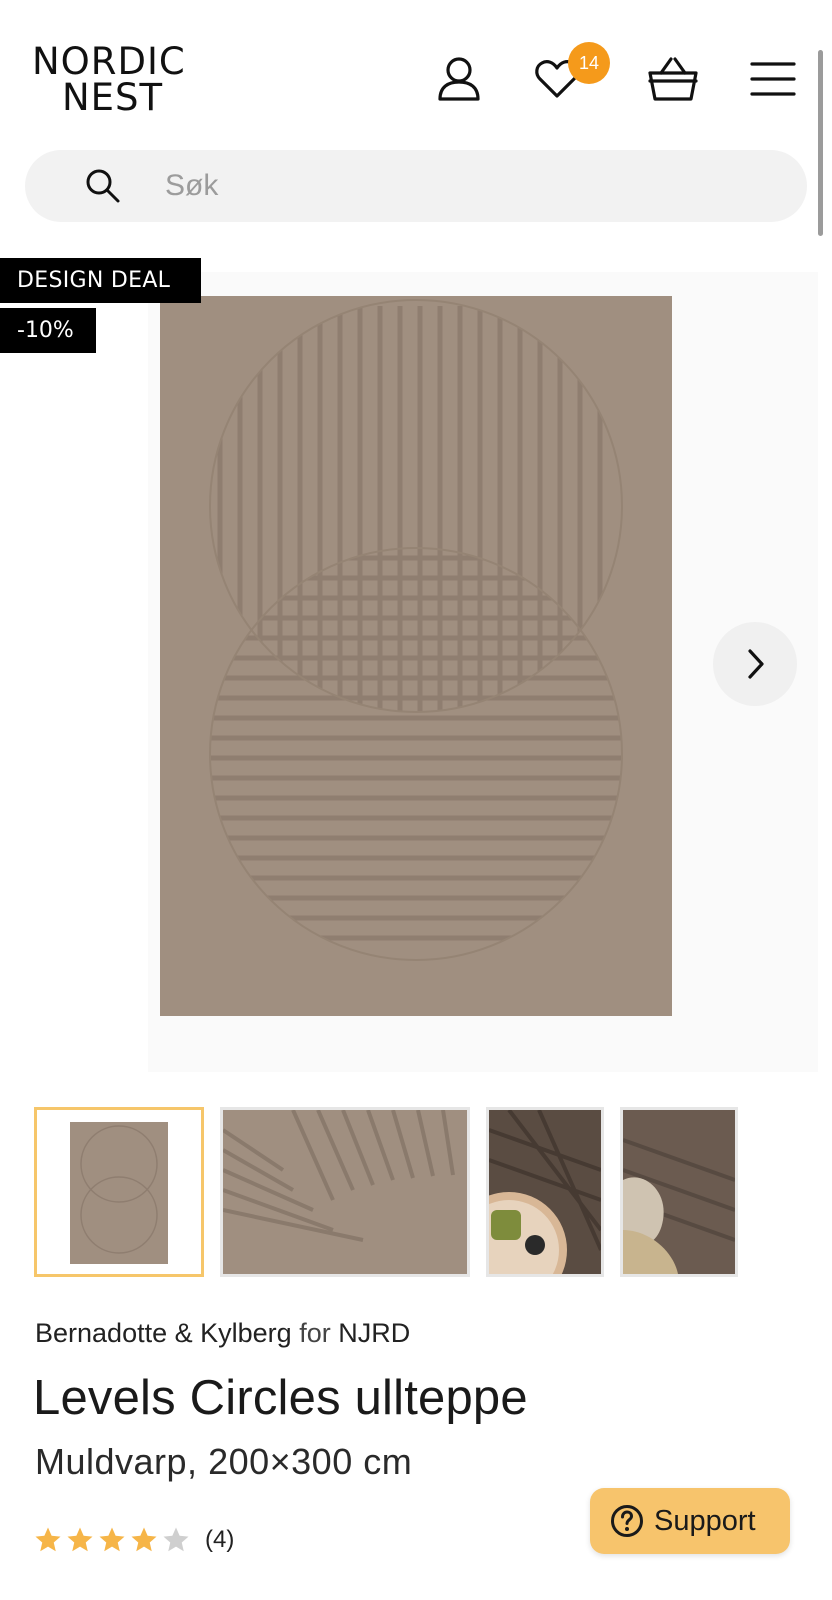  I want to click on search-bar, so click(416, 186).